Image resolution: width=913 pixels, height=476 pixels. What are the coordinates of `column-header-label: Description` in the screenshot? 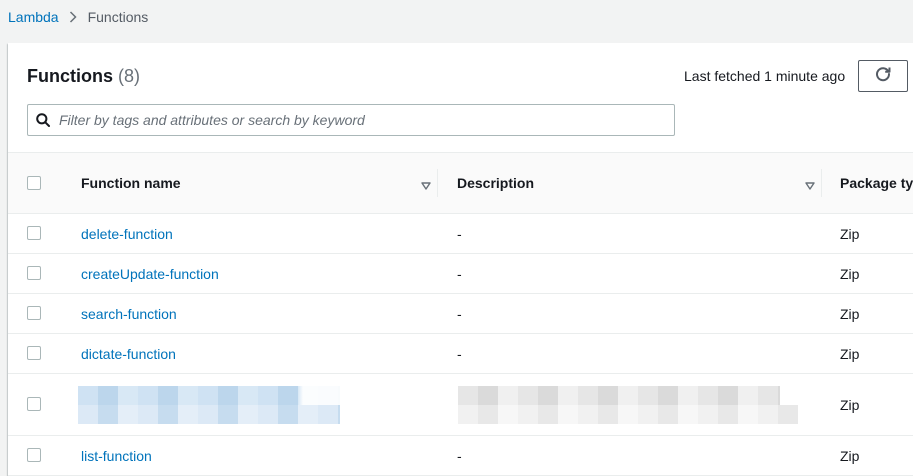 It's located at (496, 183).